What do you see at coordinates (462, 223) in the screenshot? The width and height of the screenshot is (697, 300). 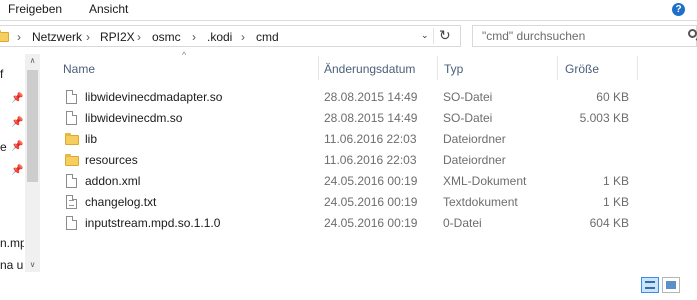 I see `file-type: 0-Datei` at bounding box center [462, 223].